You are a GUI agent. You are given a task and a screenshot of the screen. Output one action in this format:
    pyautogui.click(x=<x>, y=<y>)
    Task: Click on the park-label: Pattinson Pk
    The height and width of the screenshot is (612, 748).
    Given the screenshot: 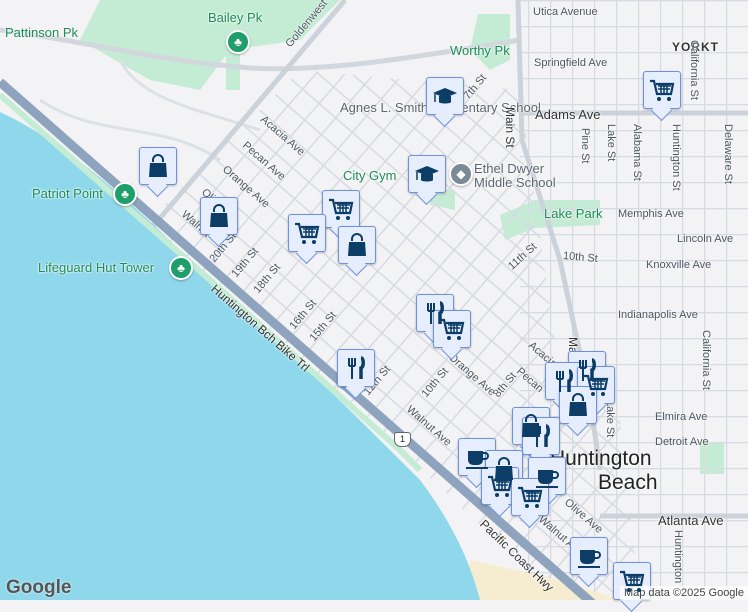 What is the action you would take?
    pyautogui.click(x=41, y=32)
    